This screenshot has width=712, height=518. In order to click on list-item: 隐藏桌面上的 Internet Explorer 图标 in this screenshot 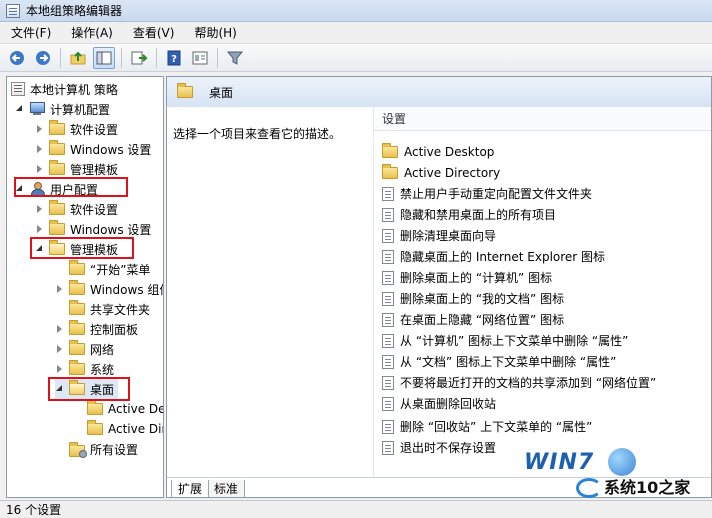, I will do `click(493, 256)`.